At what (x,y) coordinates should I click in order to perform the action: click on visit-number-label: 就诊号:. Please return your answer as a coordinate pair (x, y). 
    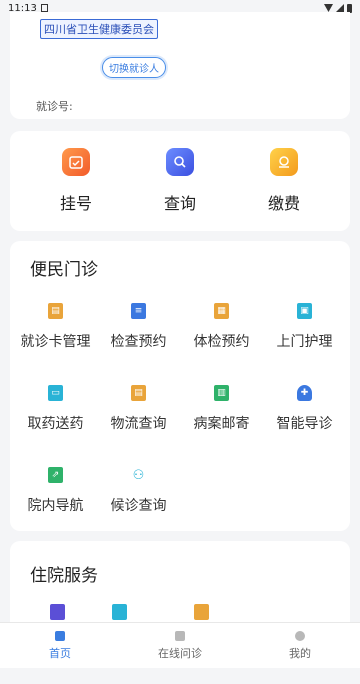
    Looking at the image, I should click on (54, 106).